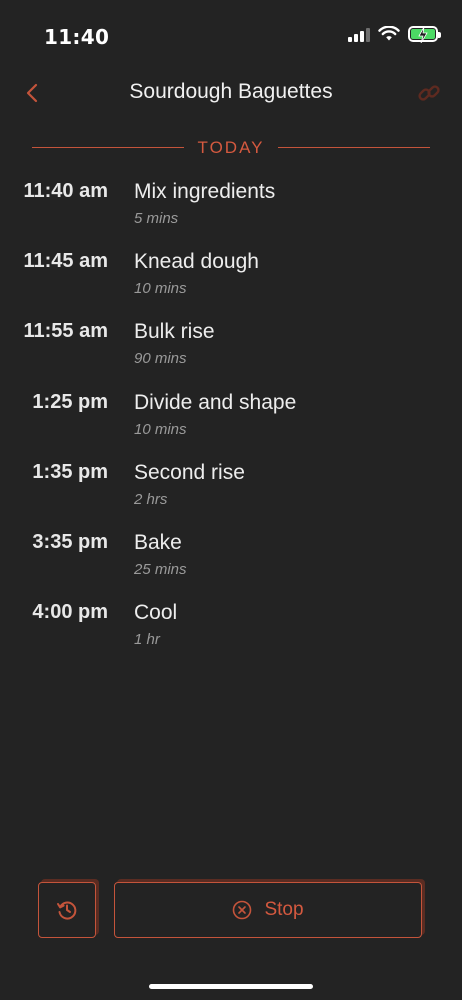 The image size is (462, 1000). I want to click on step-name: Knead dough, so click(196, 262).